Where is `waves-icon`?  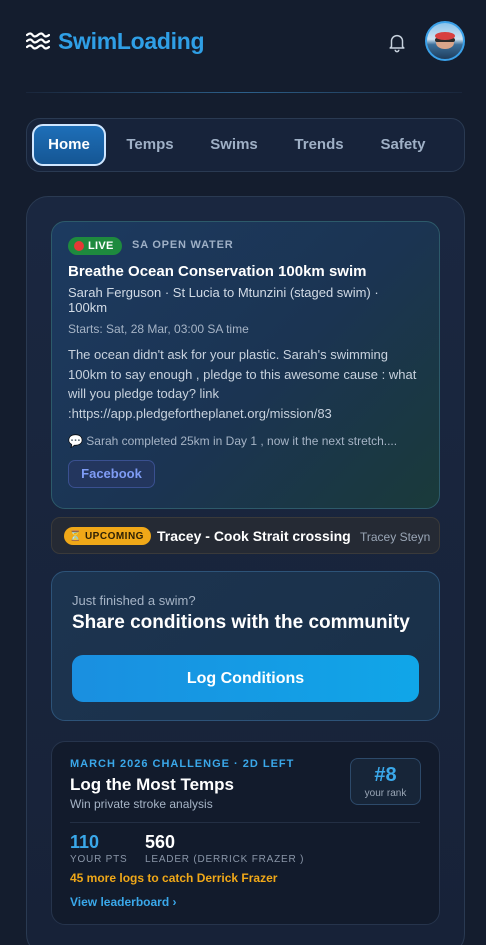 waves-icon is located at coordinates (38, 41).